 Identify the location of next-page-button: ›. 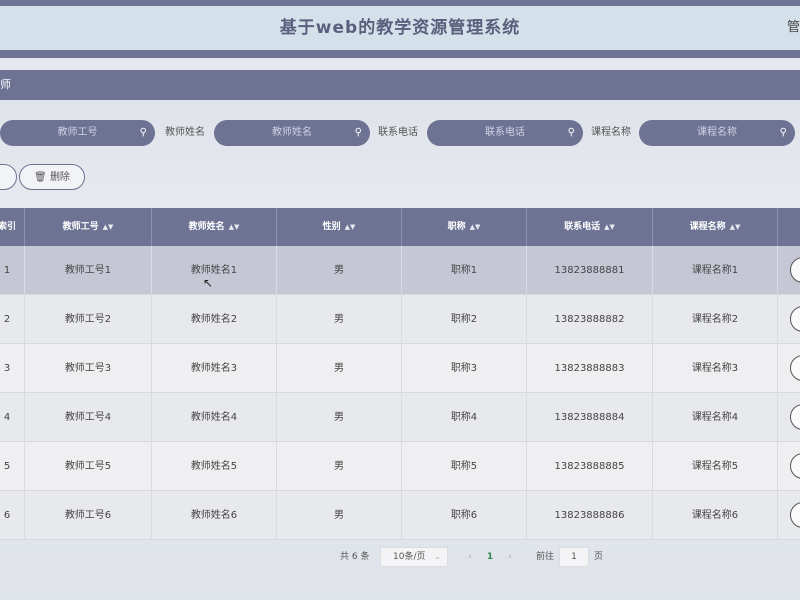
(510, 557).